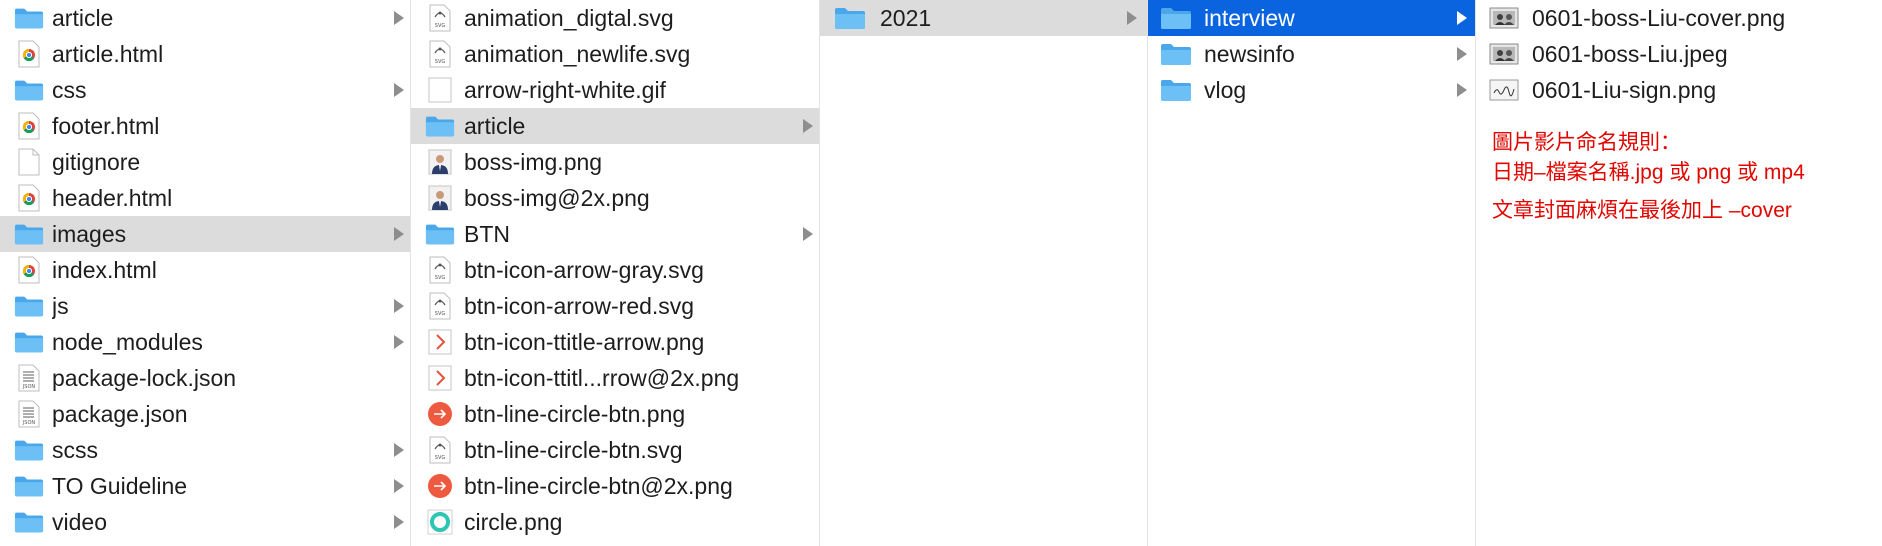 This screenshot has width=1882, height=546. Describe the element at coordinates (205, 54) in the screenshot. I see `file-row: article.html` at that location.